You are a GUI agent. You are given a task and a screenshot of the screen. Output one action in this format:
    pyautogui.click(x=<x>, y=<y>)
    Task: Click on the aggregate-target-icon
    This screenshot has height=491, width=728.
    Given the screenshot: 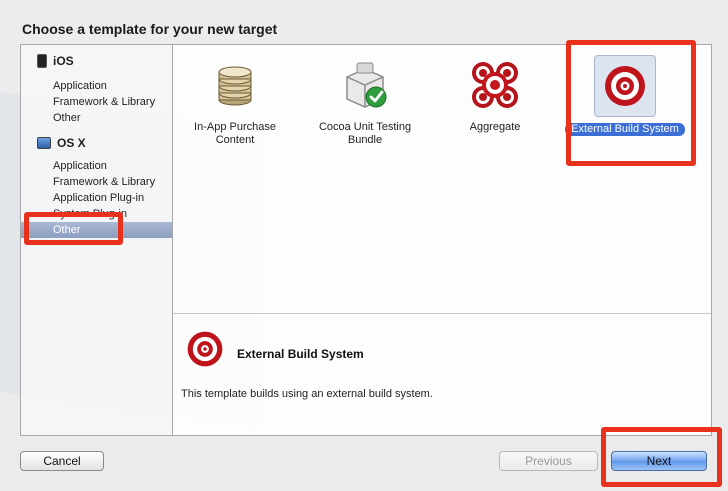 What is the action you would take?
    pyautogui.click(x=495, y=85)
    